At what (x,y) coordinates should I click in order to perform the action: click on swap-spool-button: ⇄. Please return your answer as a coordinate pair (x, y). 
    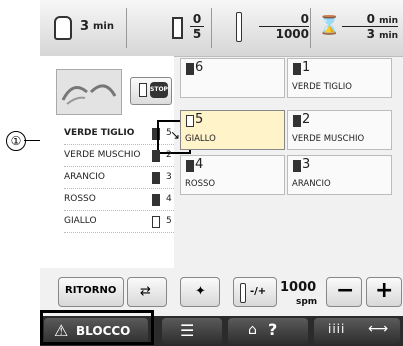
    Looking at the image, I should click on (147, 292).